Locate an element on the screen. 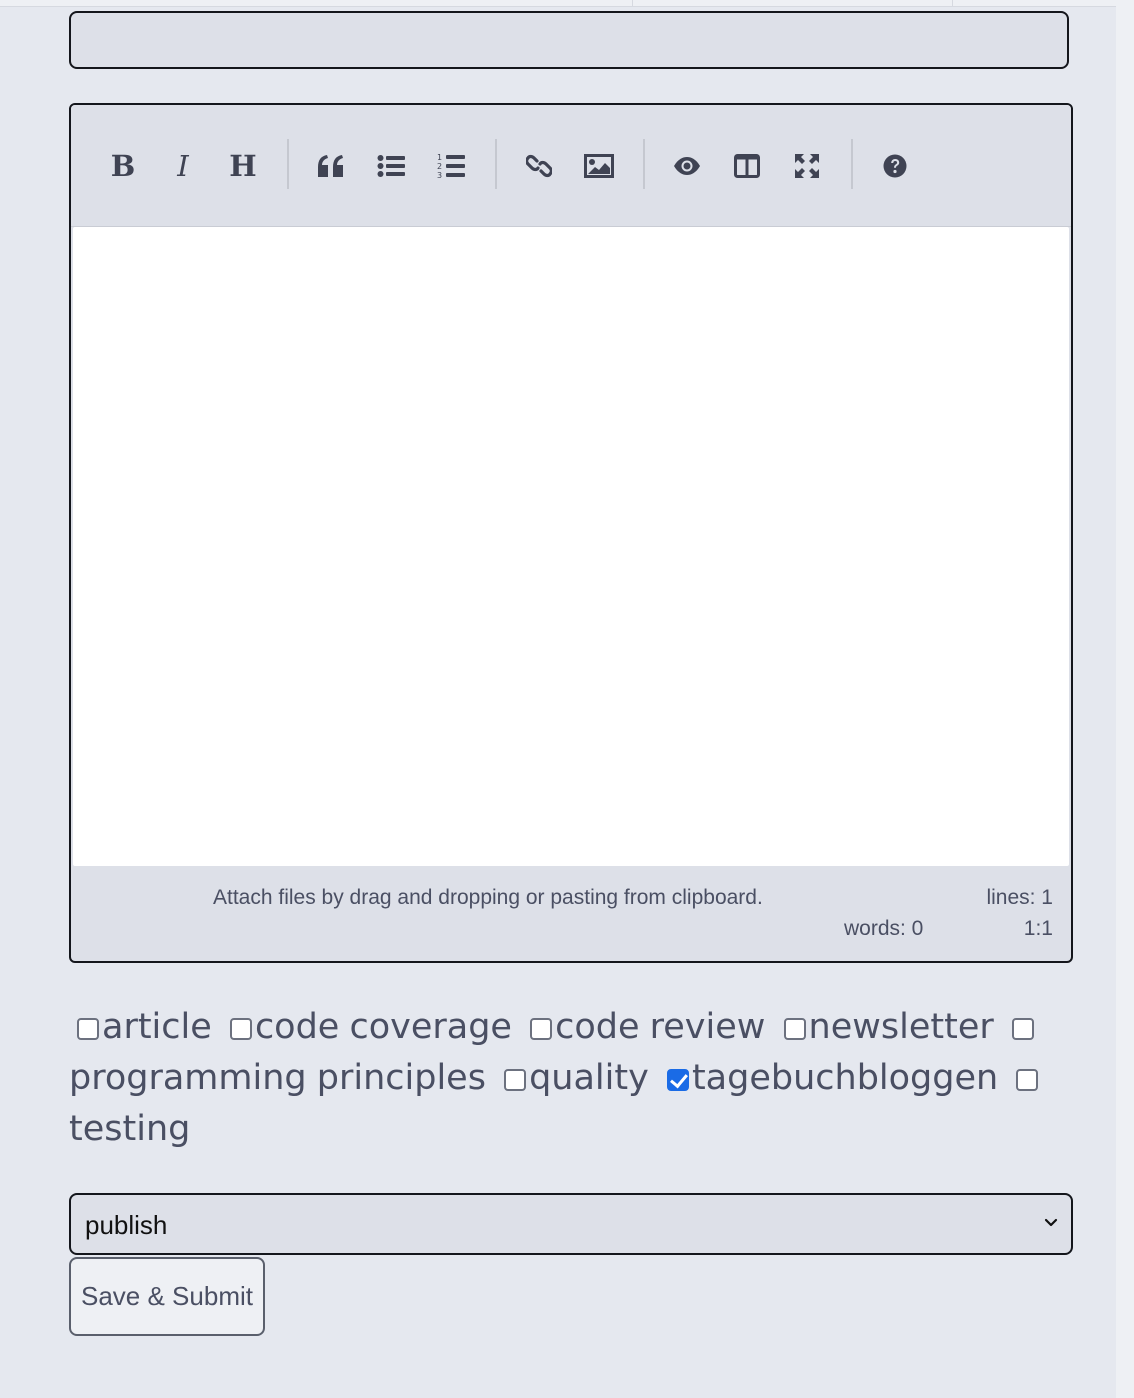  help-icon is located at coordinates (895, 166).